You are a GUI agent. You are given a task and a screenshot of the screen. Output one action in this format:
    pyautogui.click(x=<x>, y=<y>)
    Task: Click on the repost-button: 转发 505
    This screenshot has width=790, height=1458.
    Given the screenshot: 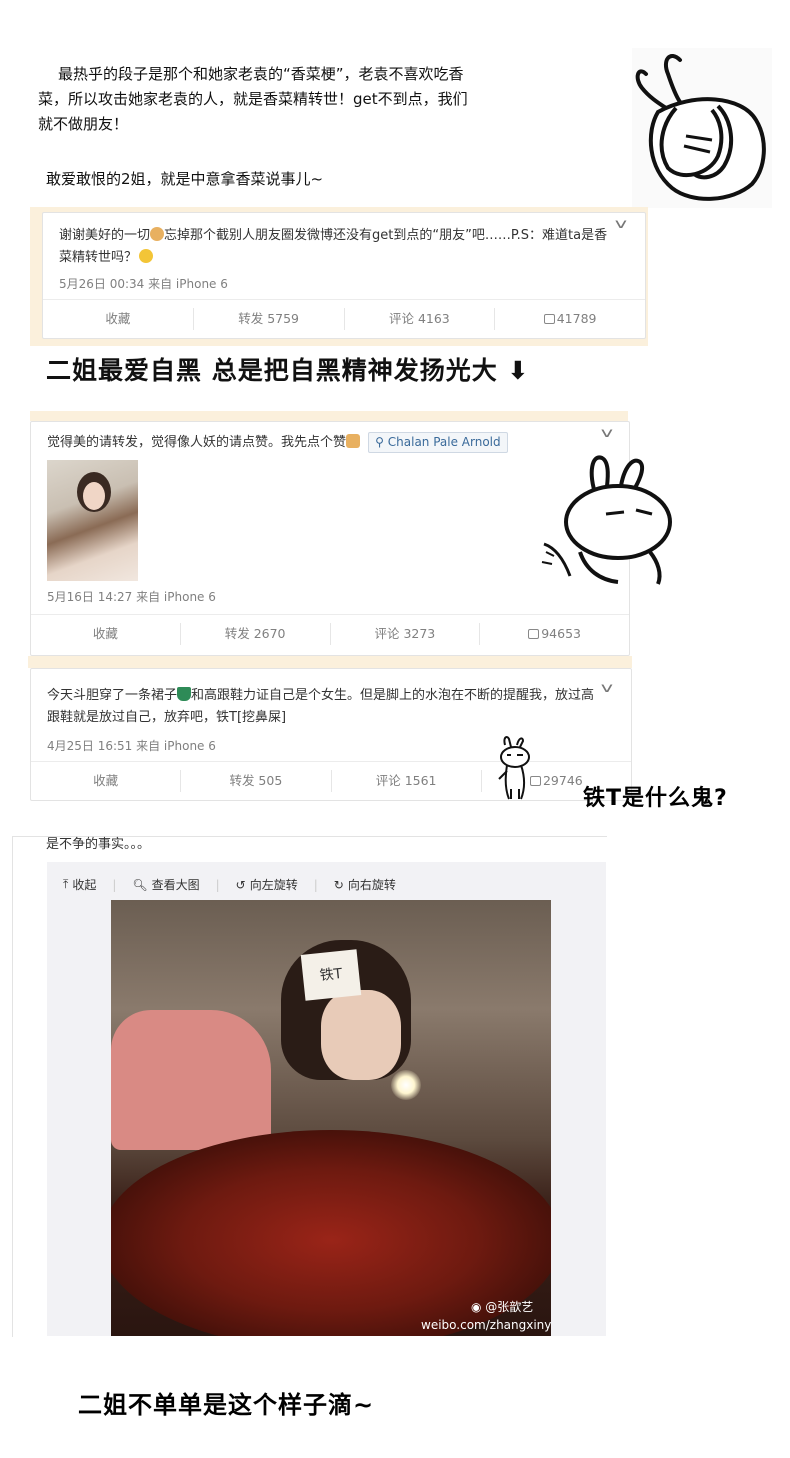 What is the action you would take?
    pyautogui.click(x=255, y=781)
    